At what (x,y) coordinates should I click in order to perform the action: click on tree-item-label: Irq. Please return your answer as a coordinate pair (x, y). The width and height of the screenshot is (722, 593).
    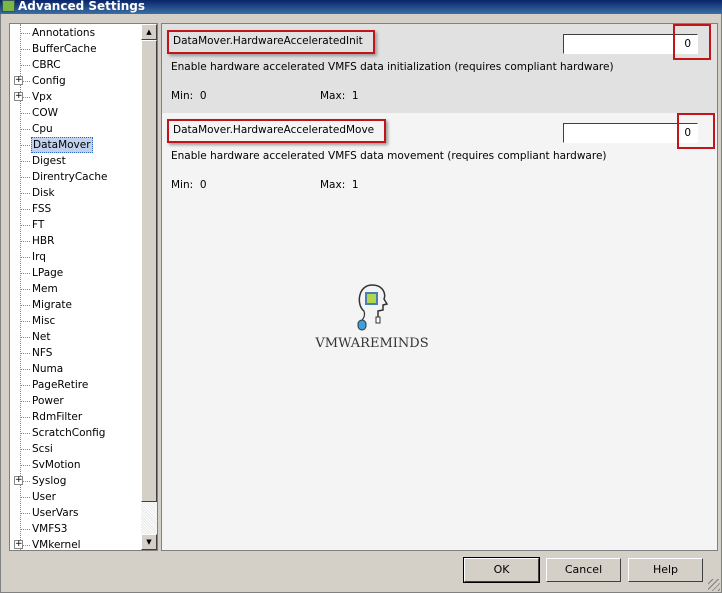
    Looking at the image, I should click on (39, 257).